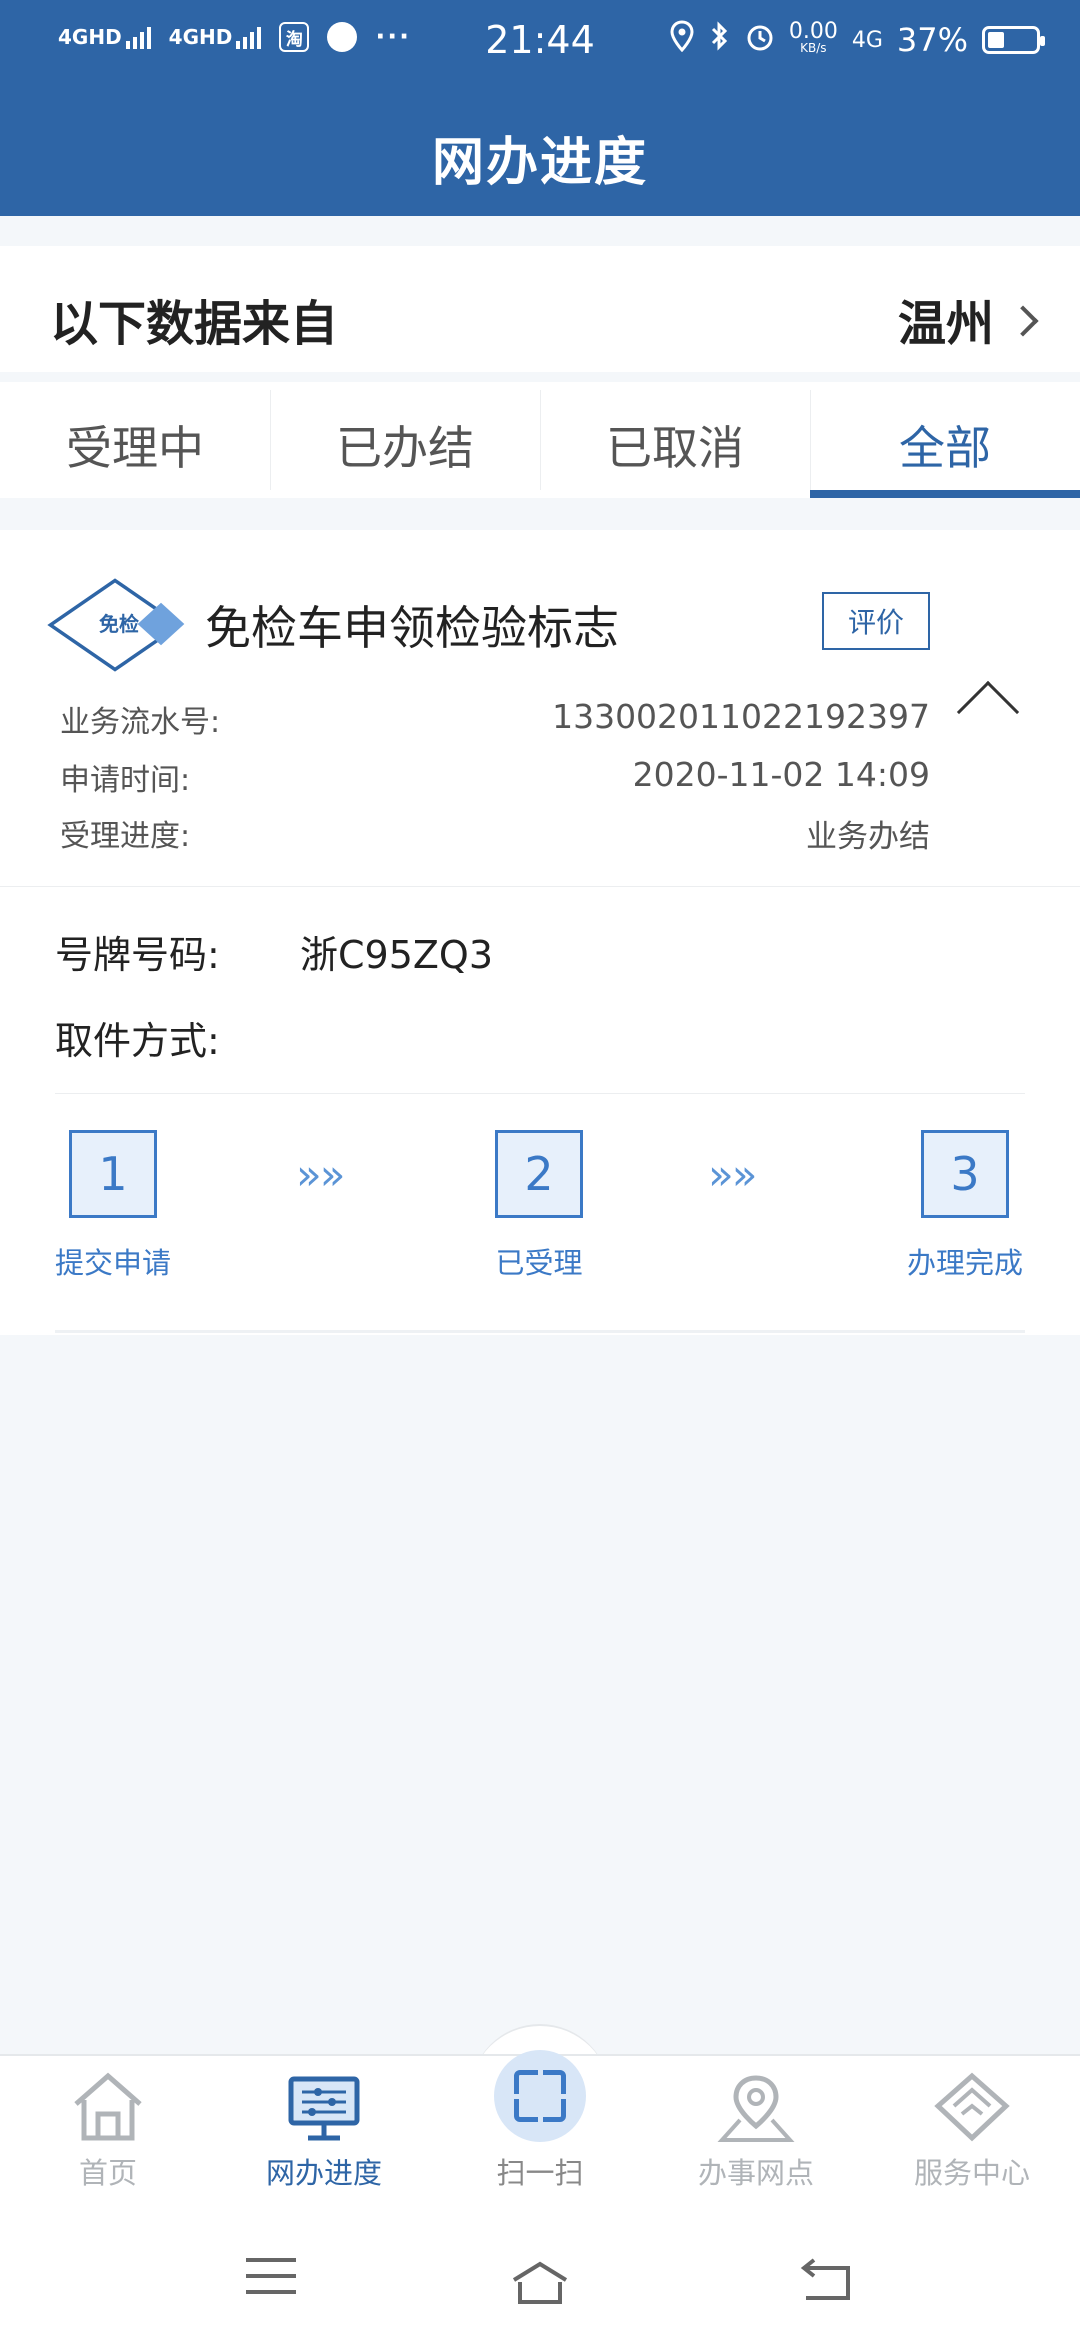 This screenshot has height=2340, width=1080. Describe the element at coordinates (781, 774) in the screenshot. I see `info-value: 2020-11-02 14:09` at that location.